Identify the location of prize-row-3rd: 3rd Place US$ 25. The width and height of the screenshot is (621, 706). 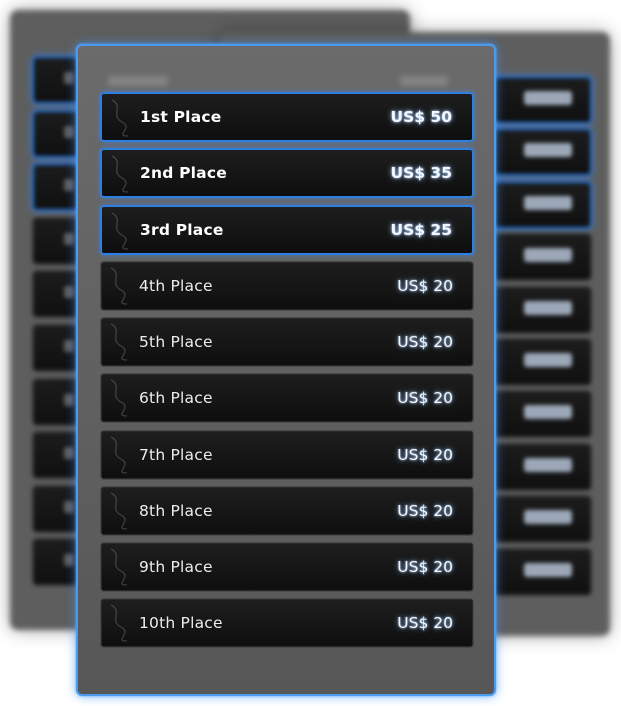
(287, 229).